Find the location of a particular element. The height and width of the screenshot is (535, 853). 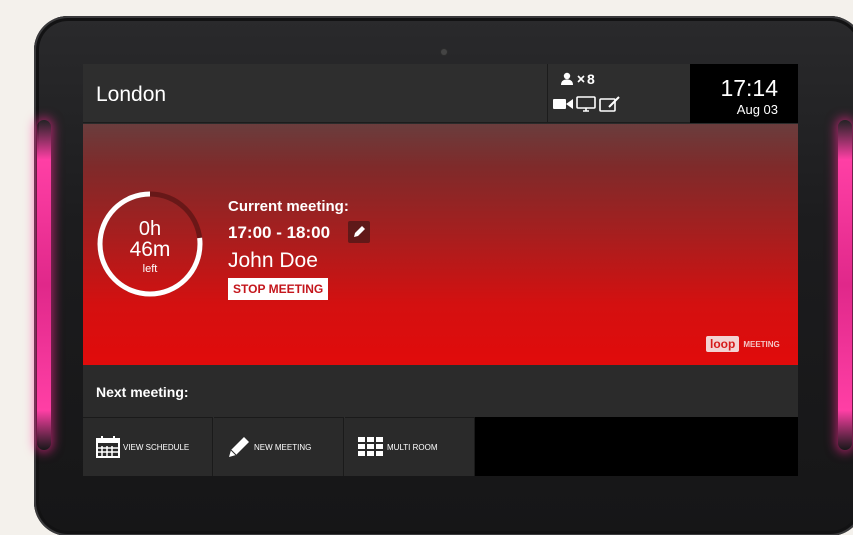

right-status-led is located at coordinates (845, 285).